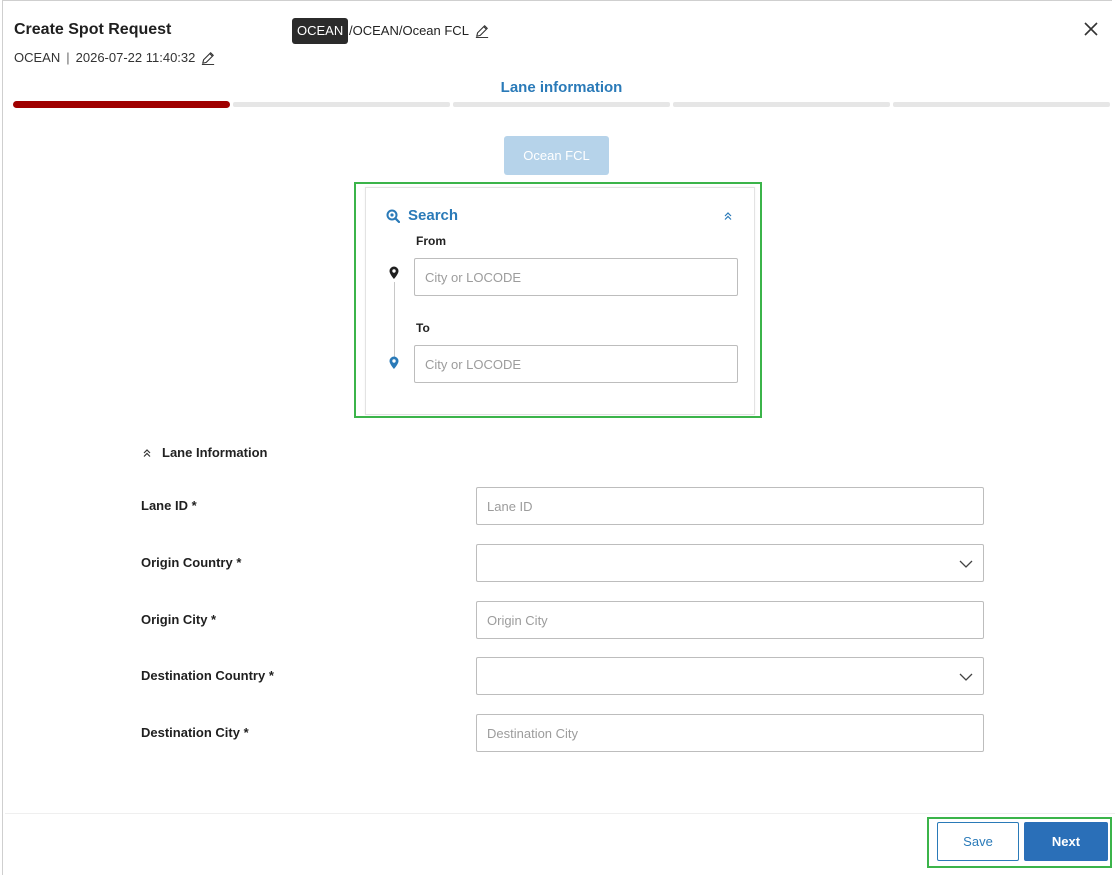  Describe the element at coordinates (207, 675) in the screenshot. I see `destination-country-label: Destination Country *` at that location.